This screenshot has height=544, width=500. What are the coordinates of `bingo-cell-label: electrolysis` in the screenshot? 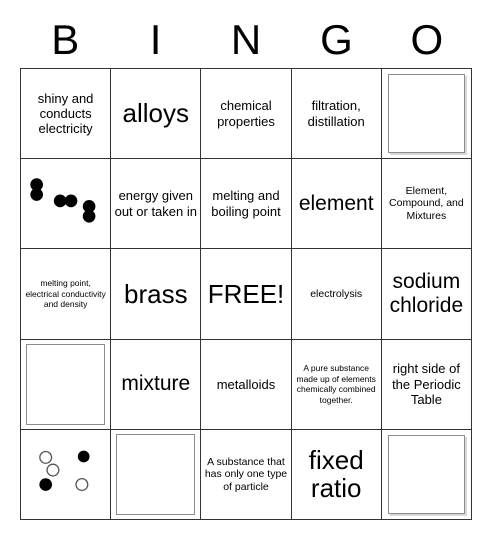 It's located at (336, 293).